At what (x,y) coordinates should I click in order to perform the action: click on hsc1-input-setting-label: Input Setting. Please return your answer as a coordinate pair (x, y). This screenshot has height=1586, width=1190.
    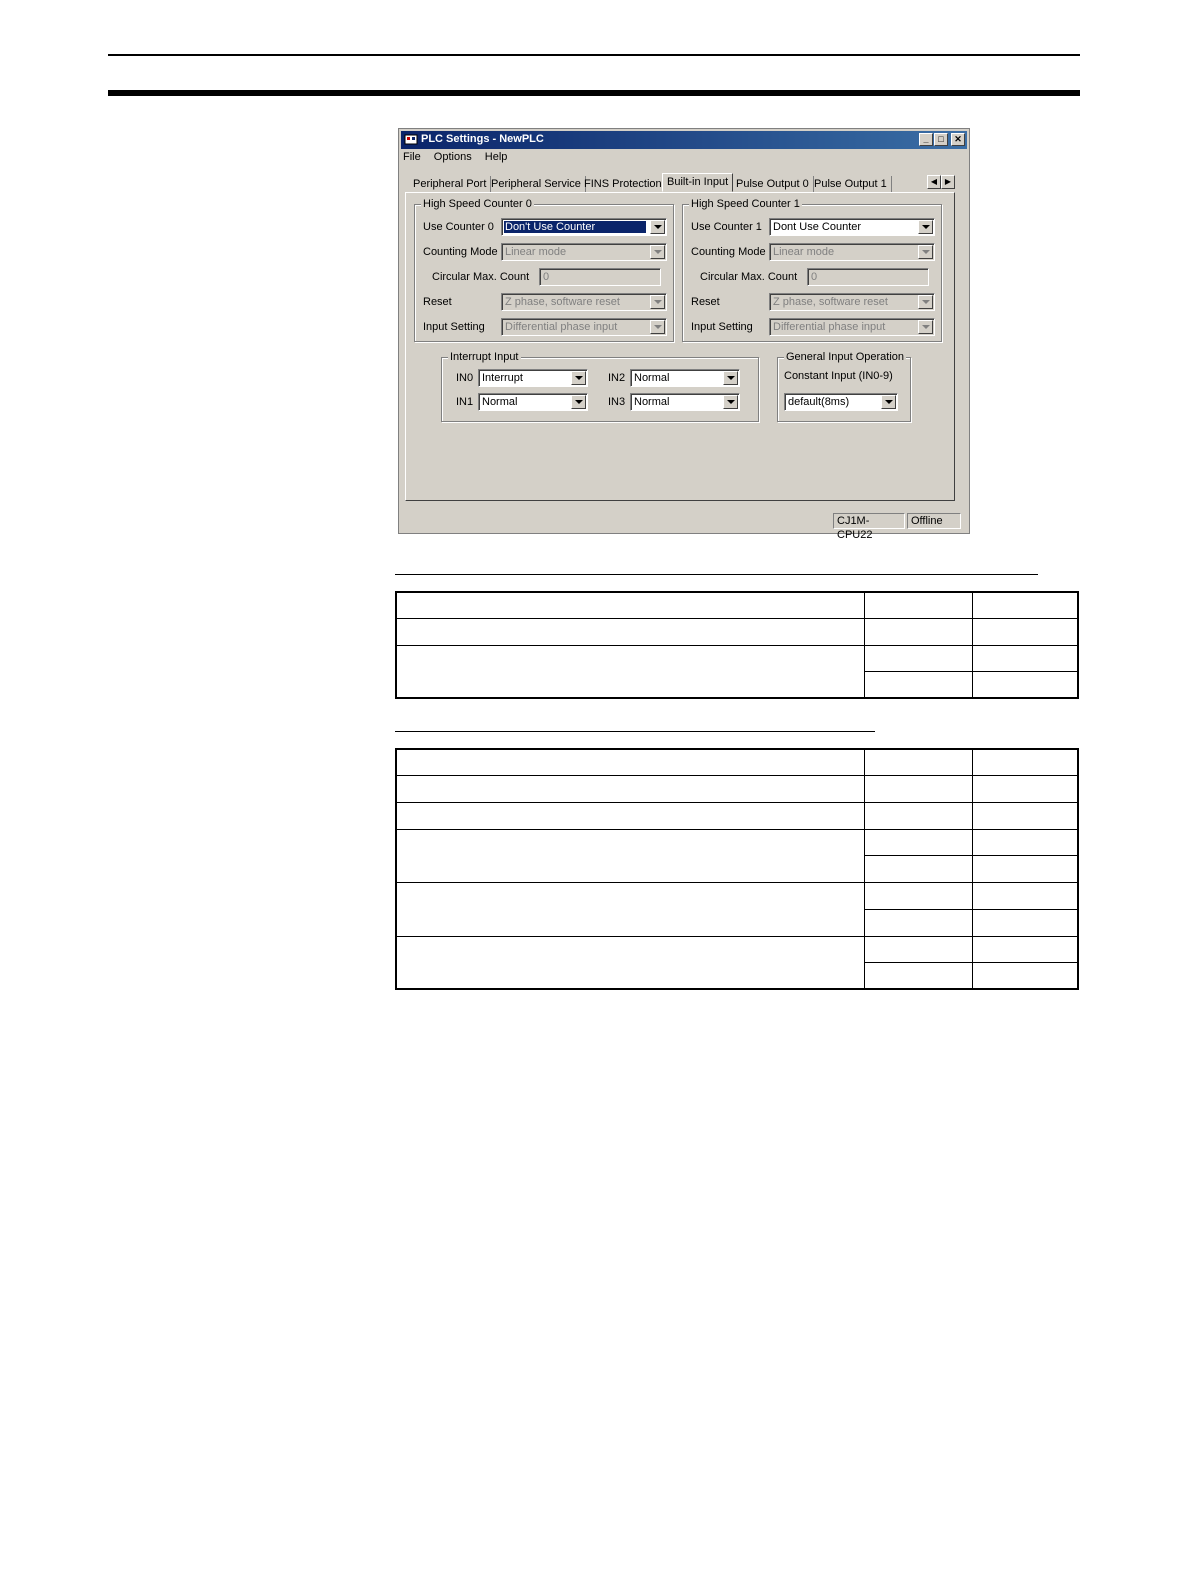
    Looking at the image, I should click on (722, 327).